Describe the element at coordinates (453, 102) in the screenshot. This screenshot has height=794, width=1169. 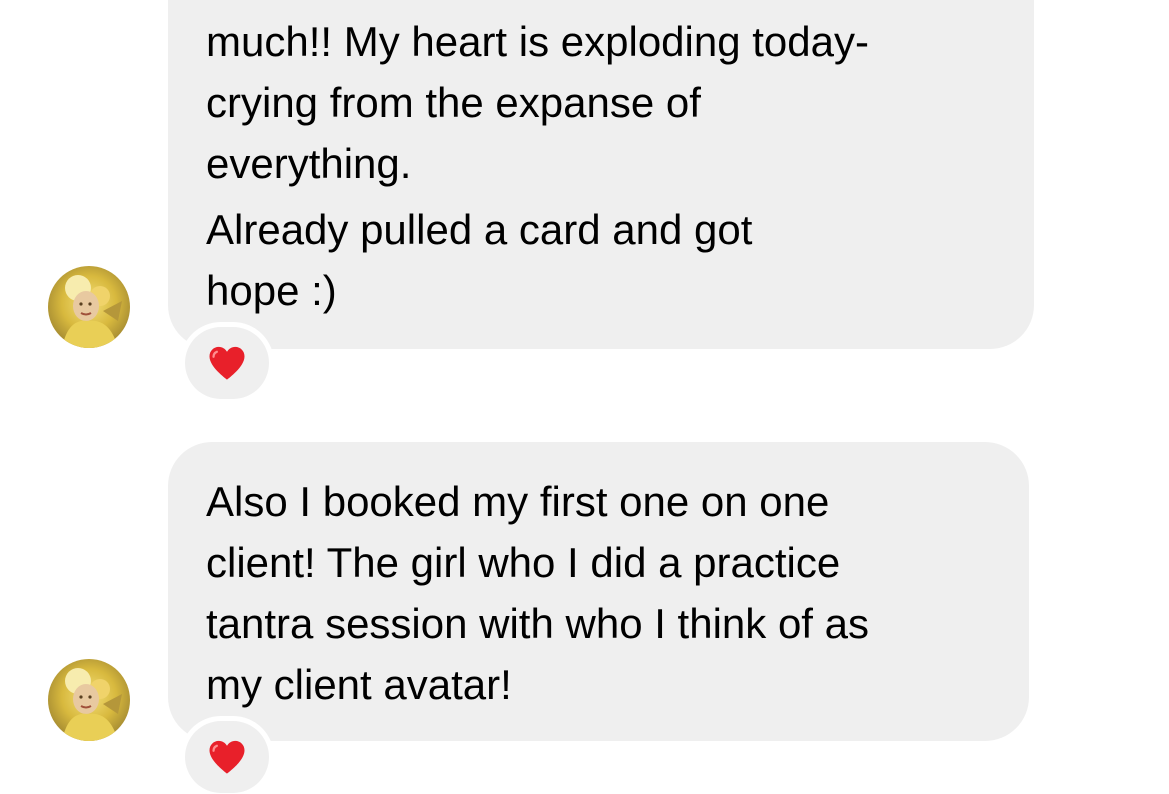
I see `message-text-line: crying from the expanse of` at that location.